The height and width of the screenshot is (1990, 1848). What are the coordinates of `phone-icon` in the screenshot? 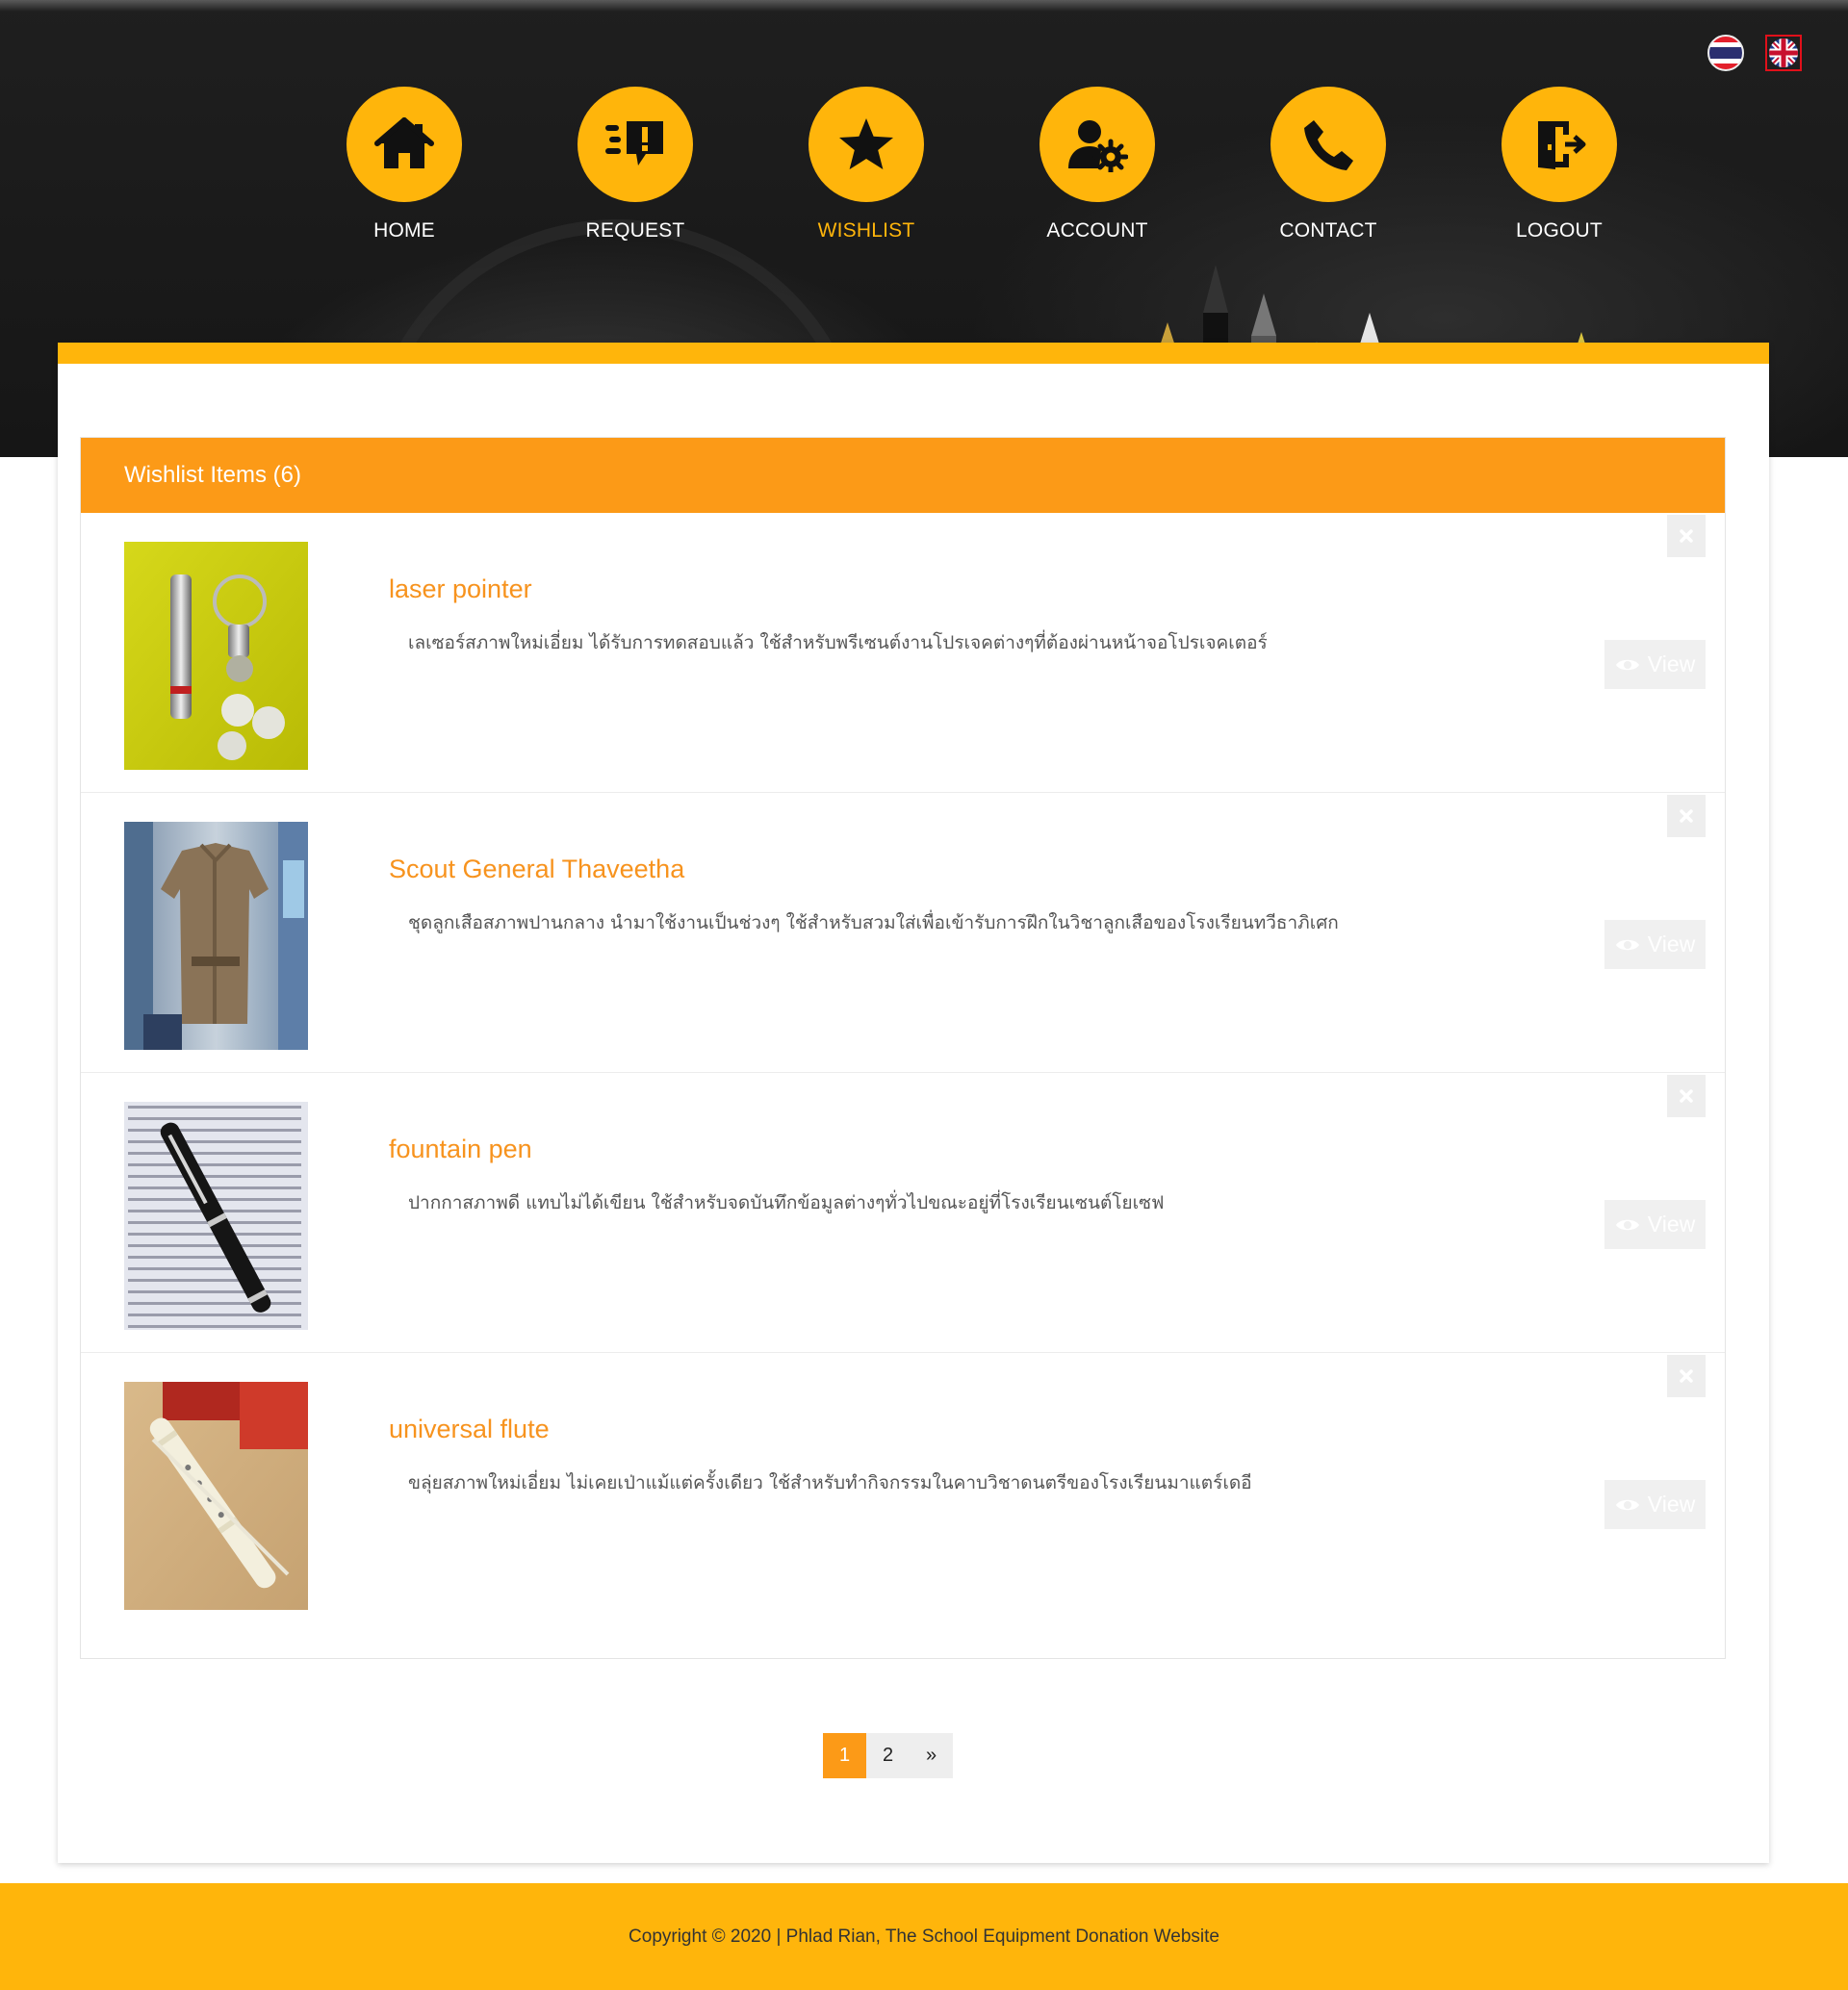 It's located at (1328, 145).